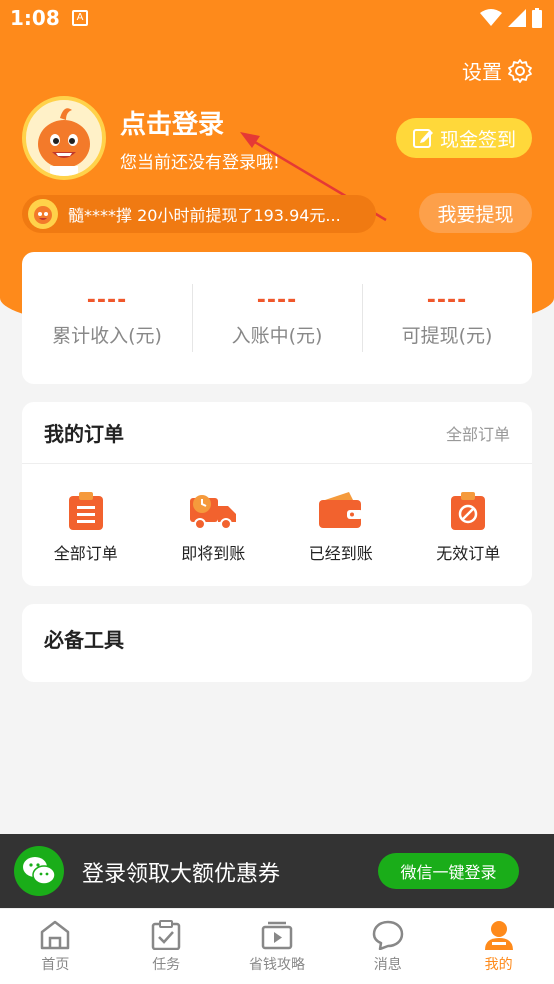 The width and height of the screenshot is (554, 984). Describe the element at coordinates (64, 142) in the screenshot. I see `mascot-icon` at that location.